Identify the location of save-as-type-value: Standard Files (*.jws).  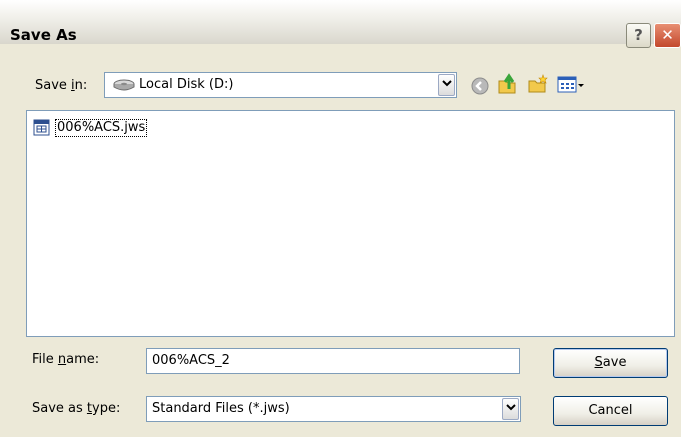
(221, 408).